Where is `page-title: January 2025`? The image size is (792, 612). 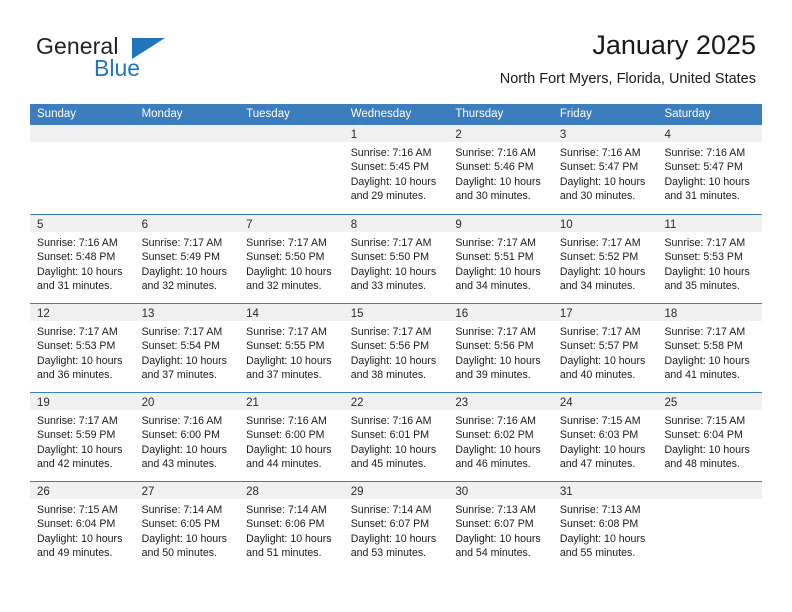 page-title: January 2025 is located at coordinates (674, 45).